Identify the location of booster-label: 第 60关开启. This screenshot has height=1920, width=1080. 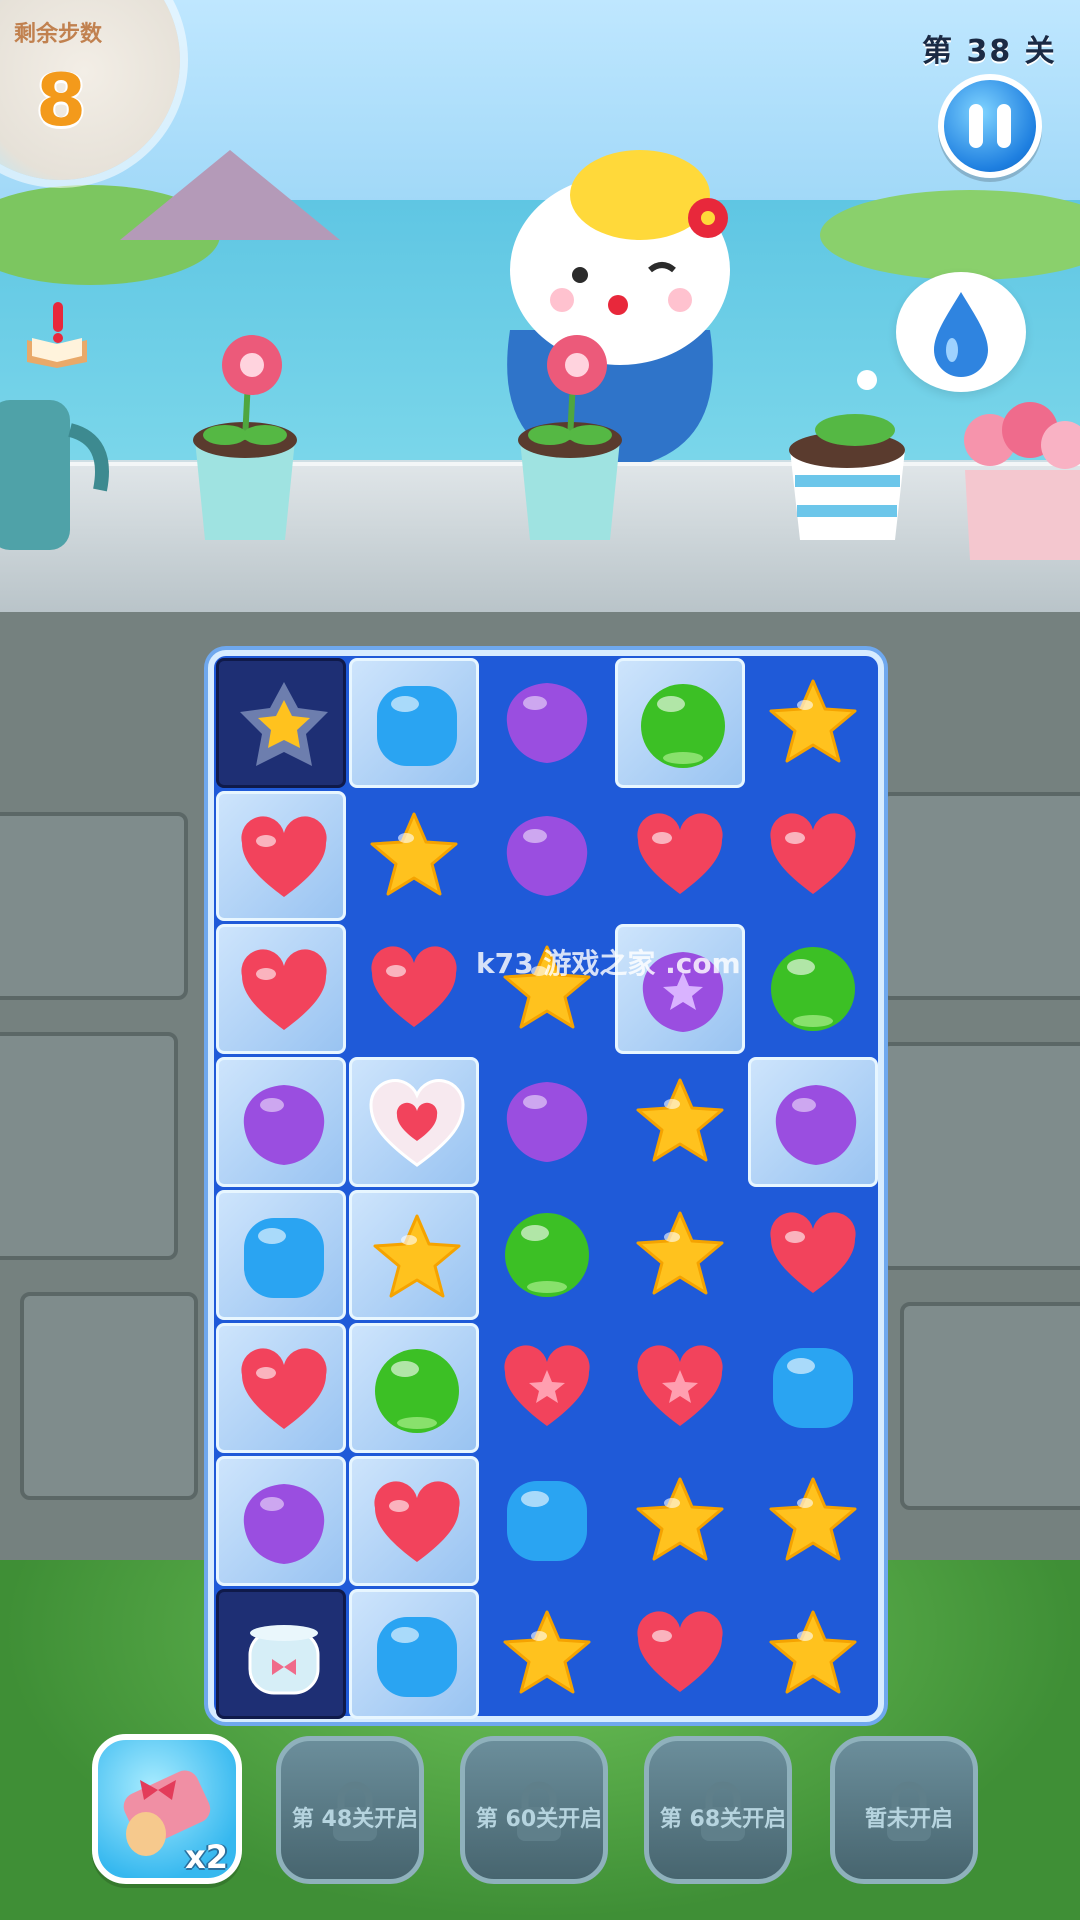
(539, 1819).